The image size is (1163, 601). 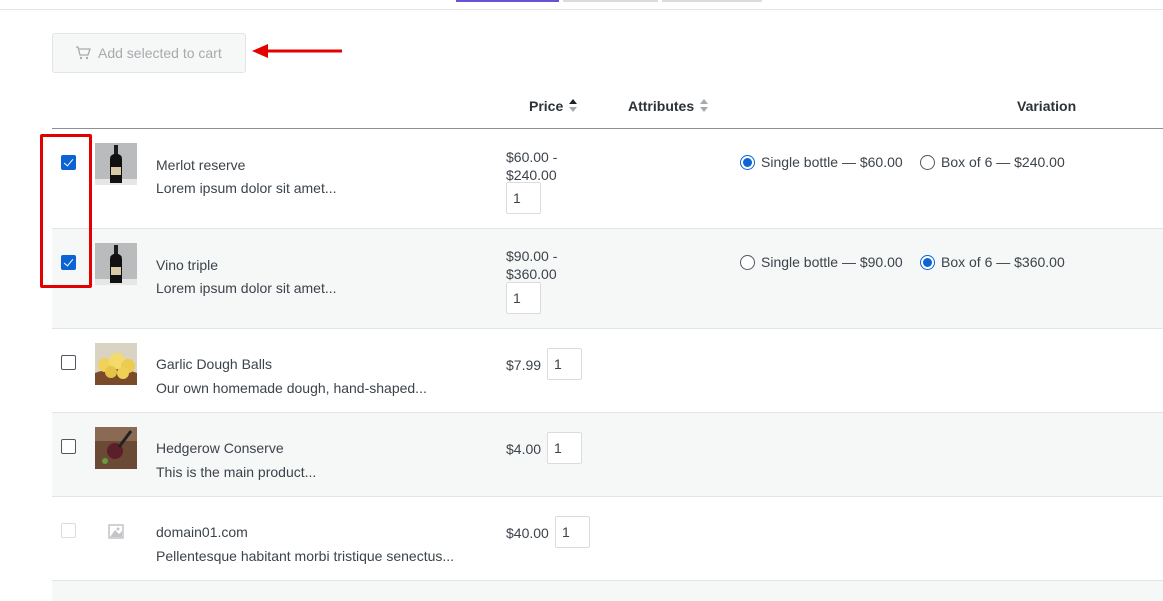 What do you see at coordinates (187, 265) in the screenshot?
I see `product-name: Vino triple` at bounding box center [187, 265].